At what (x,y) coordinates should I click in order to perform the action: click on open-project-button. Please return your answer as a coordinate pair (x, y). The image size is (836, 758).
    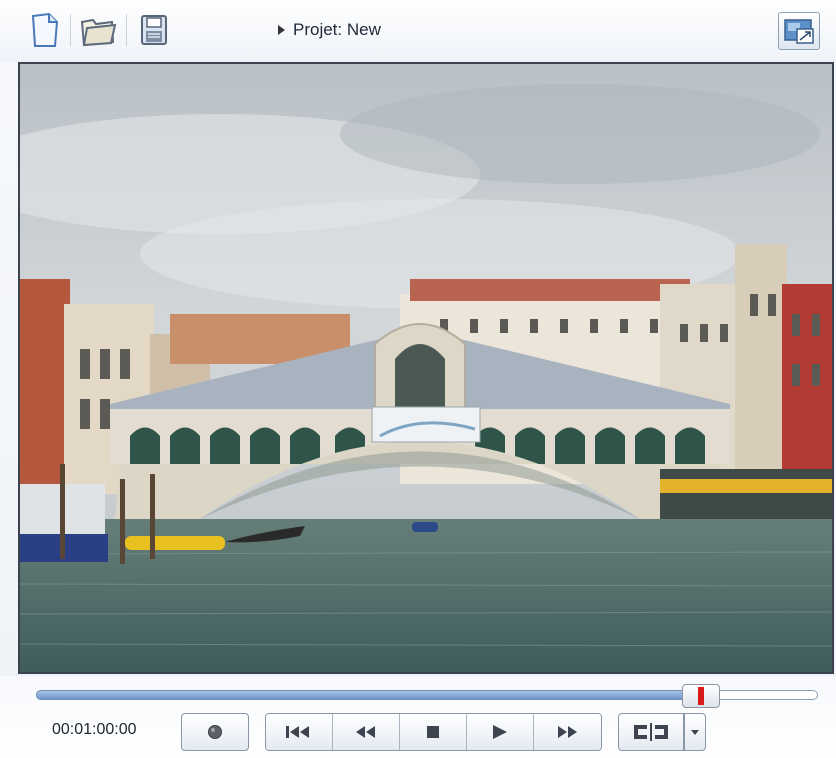
    Looking at the image, I should click on (98, 30).